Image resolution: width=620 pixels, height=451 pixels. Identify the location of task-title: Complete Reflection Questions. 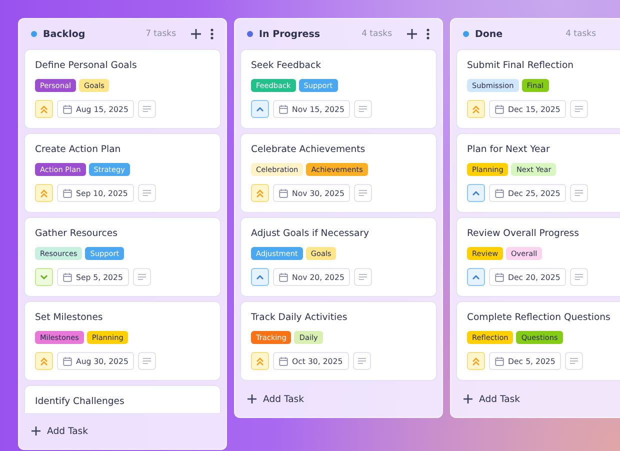
(539, 317).